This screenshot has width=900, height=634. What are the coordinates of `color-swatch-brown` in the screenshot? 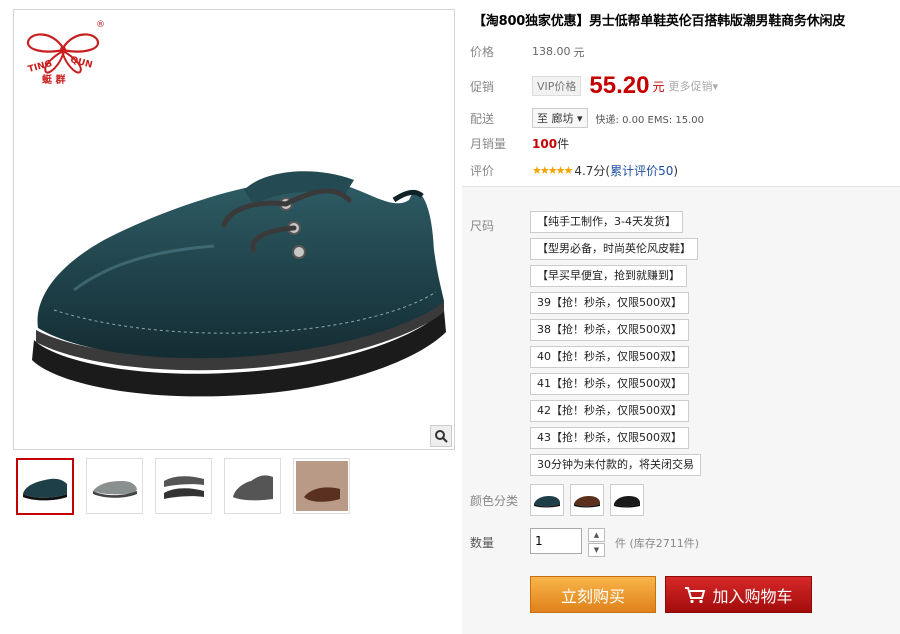 It's located at (587, 500).